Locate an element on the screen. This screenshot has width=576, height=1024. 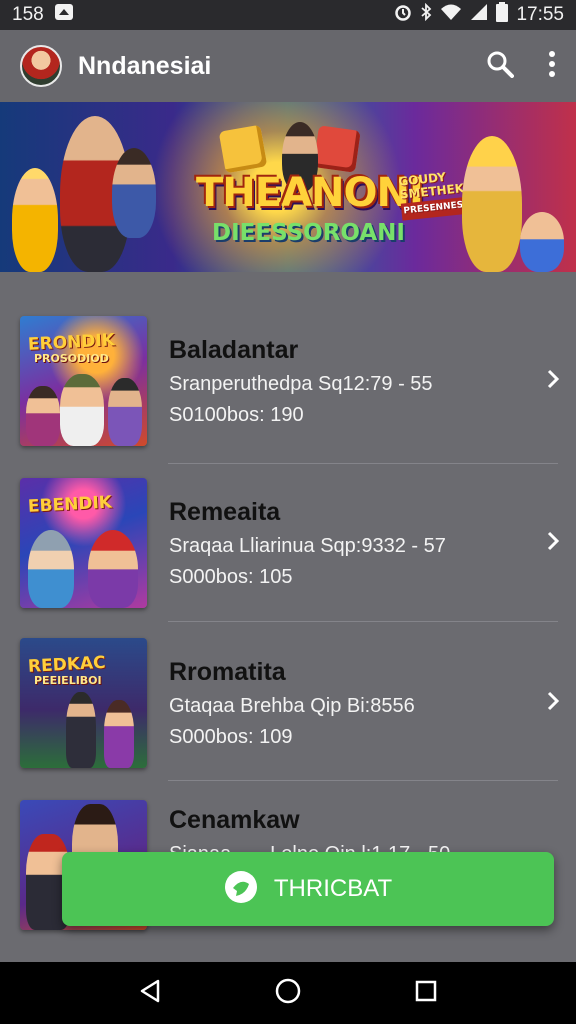
item-title: Cenamkaw is located at coordinates (234, 820).